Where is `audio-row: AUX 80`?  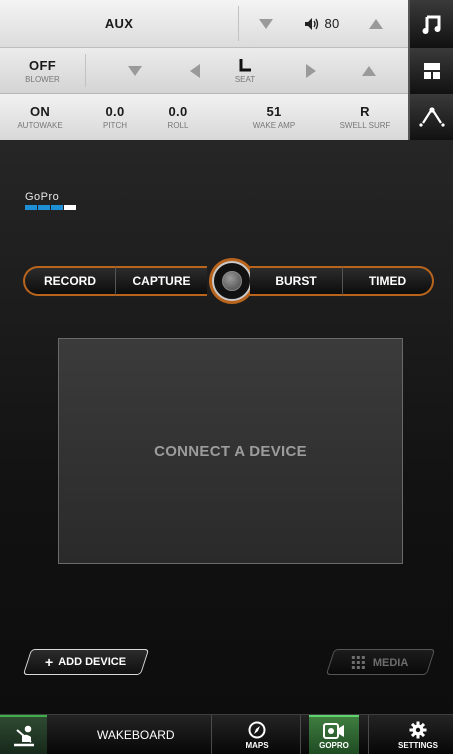 audio-row: AUX 80 is located at coordinates (226, 24).